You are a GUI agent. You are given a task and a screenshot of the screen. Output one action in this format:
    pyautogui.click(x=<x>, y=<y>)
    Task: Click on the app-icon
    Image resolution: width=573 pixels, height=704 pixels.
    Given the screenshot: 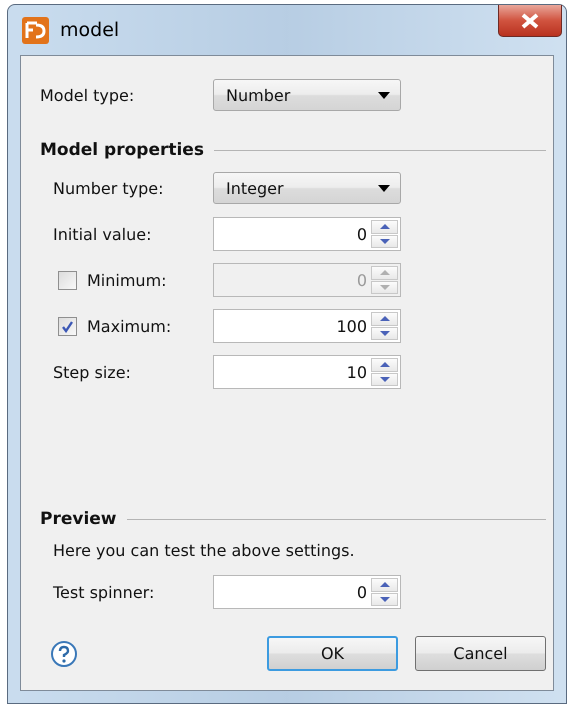 What is the action you would take?
    pyautogui.click(x=35, y=30)
    